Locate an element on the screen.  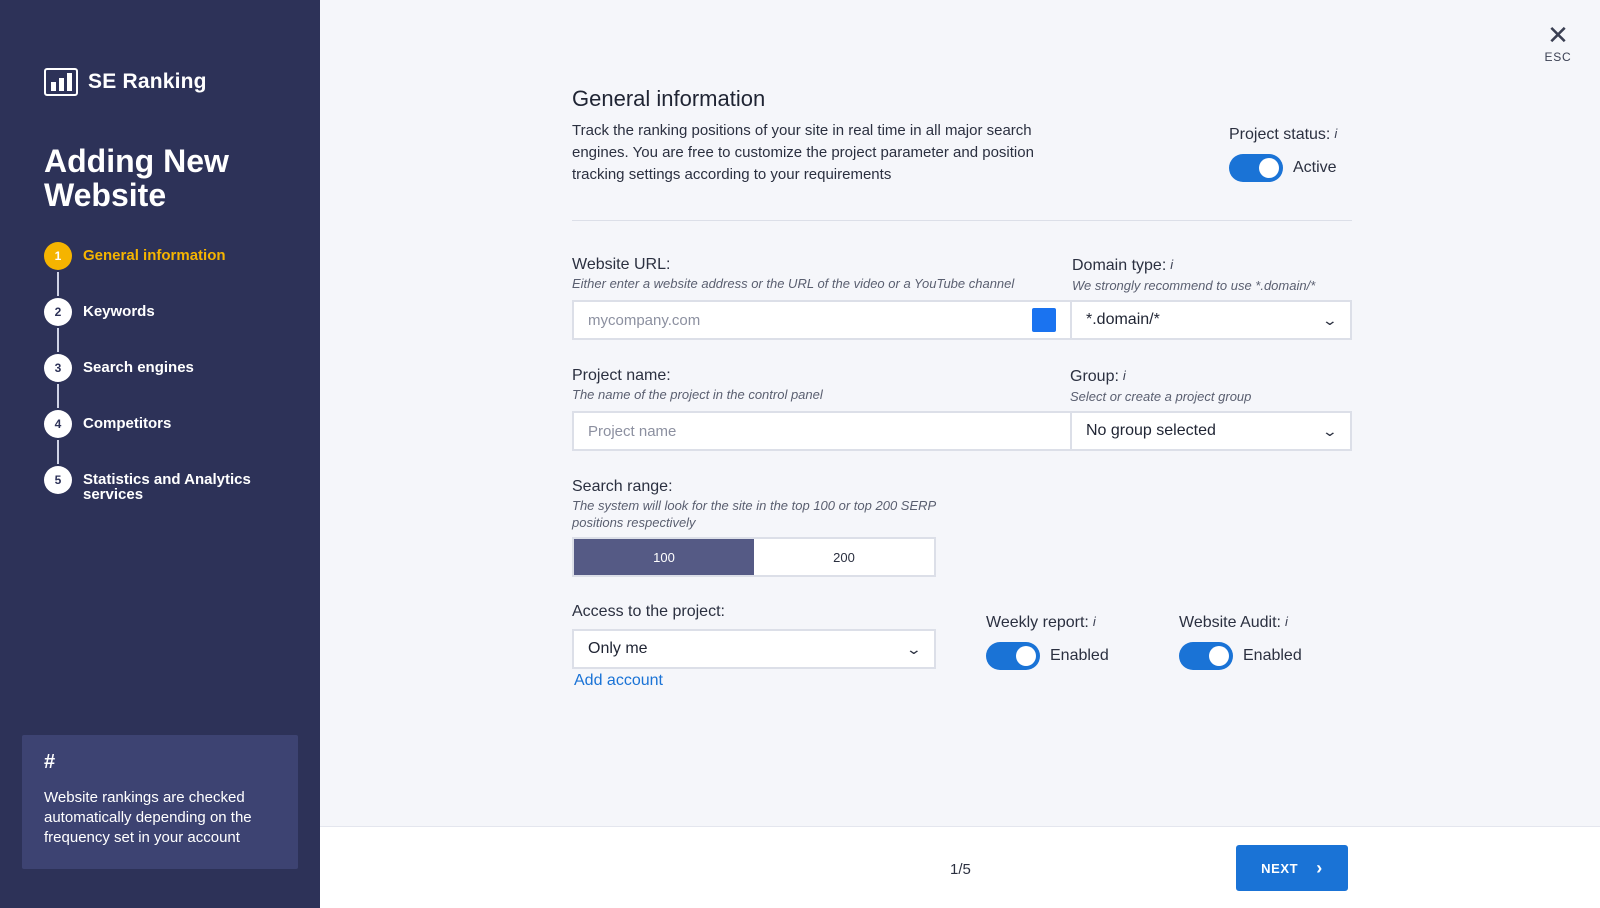
close-button: ✕ ESC is located at coordinates (1558, 43).